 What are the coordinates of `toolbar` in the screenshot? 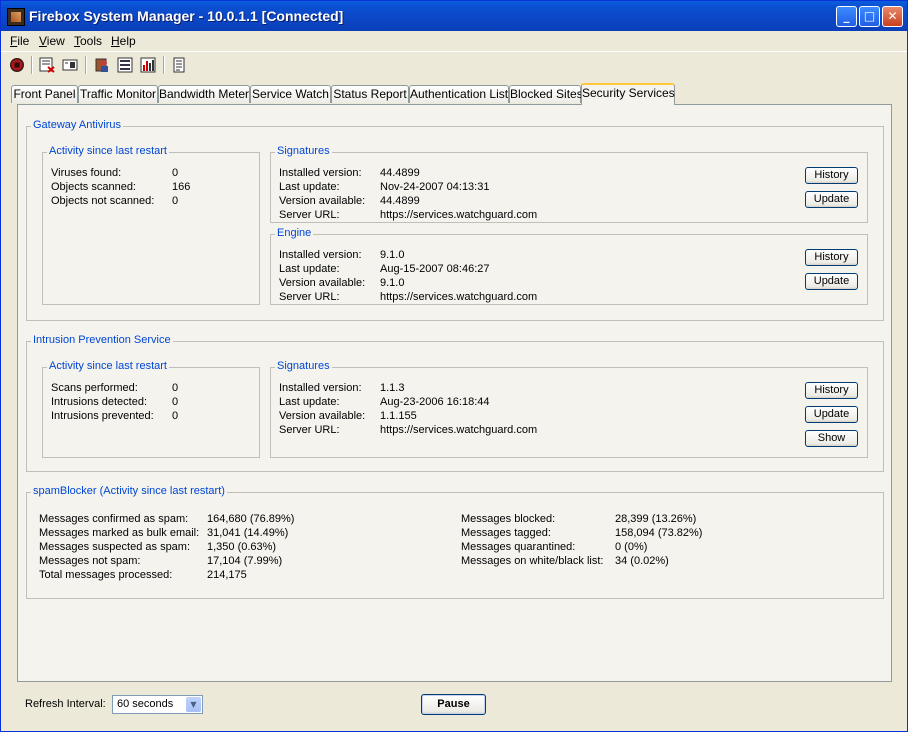 It's located at (454, 64).